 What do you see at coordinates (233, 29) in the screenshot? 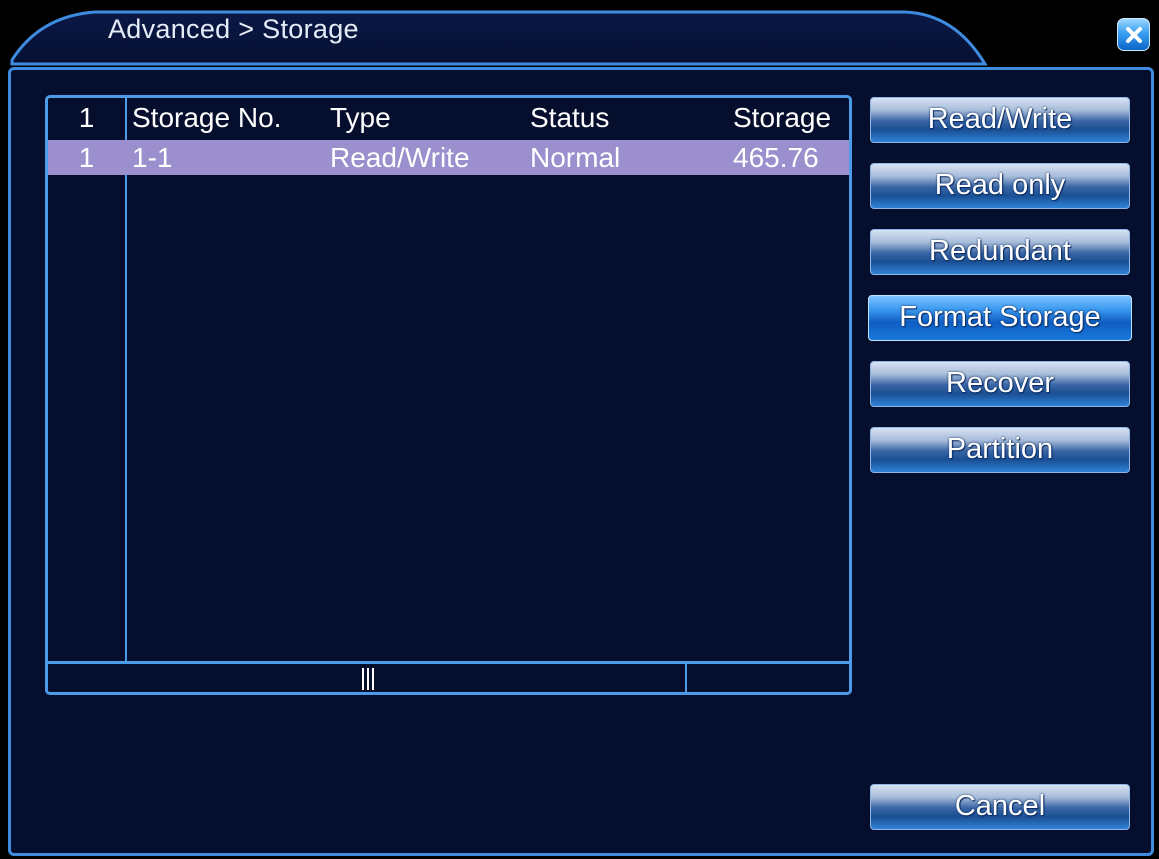
I see `window-title: Advanced > Storage` at bounding box center [233, 29].